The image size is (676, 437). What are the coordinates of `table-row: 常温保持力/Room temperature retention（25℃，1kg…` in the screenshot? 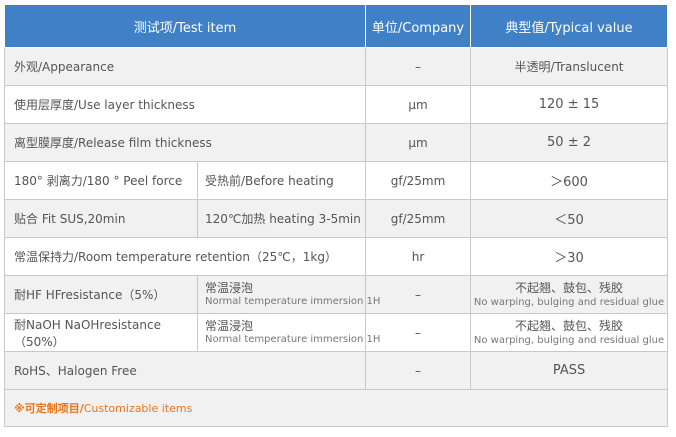 It's located at (336, 256).